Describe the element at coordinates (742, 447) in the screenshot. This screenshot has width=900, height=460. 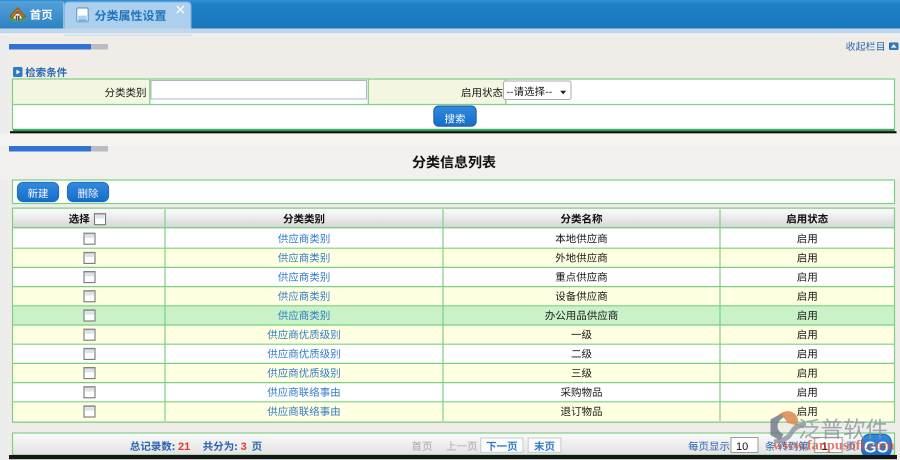
I see `svg-text: 10` at that location.